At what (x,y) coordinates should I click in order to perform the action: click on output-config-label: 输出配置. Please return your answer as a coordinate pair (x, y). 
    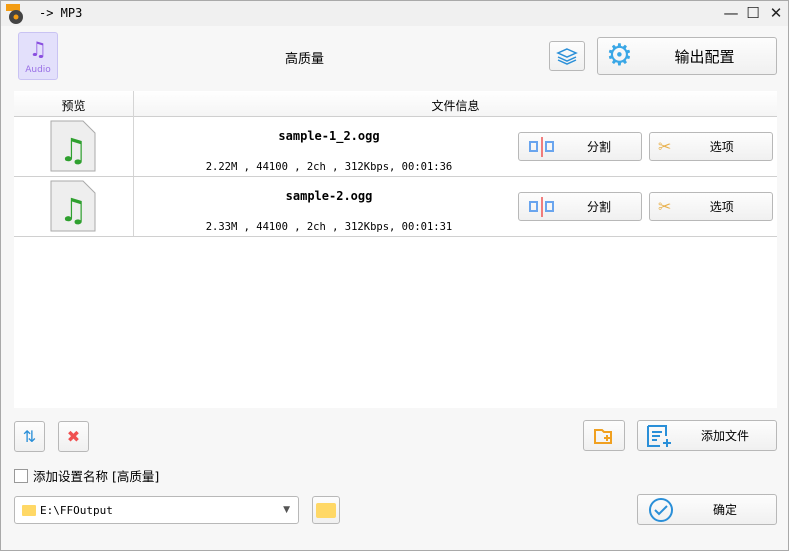
    Looking at the image, I should click on (704, 56).